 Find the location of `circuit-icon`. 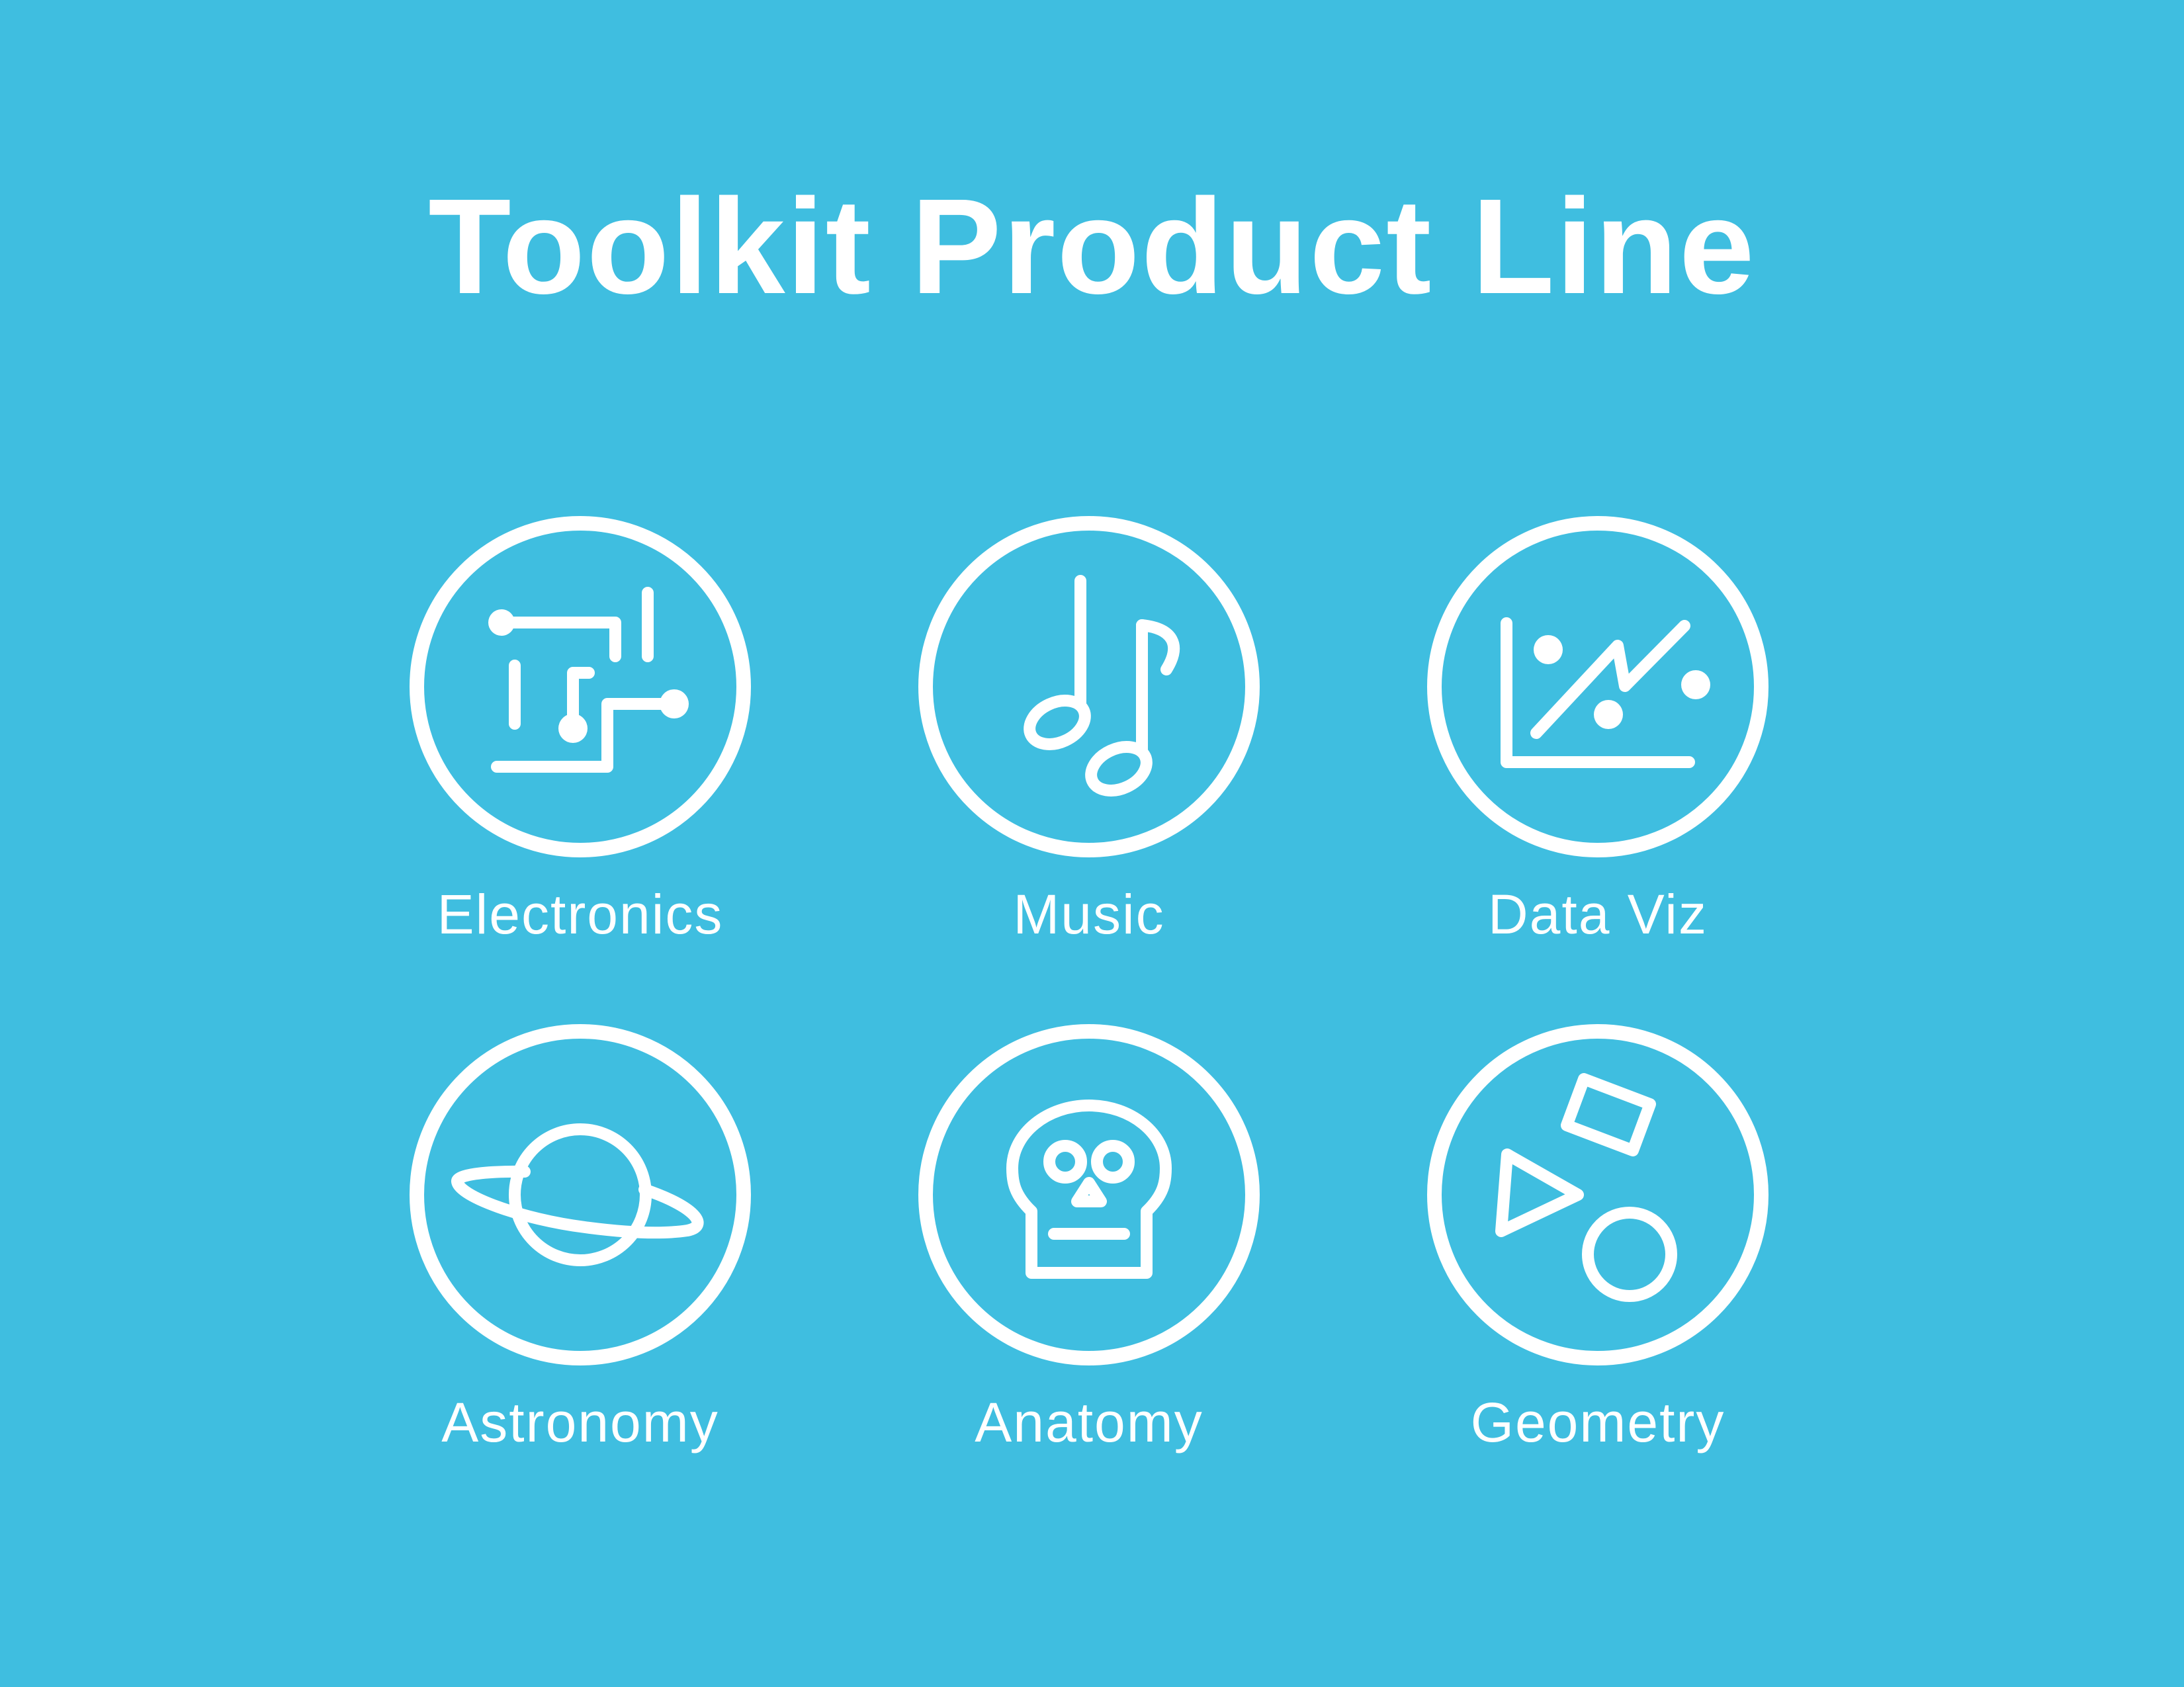

circuit-icon is located at coordinates (580, 686).